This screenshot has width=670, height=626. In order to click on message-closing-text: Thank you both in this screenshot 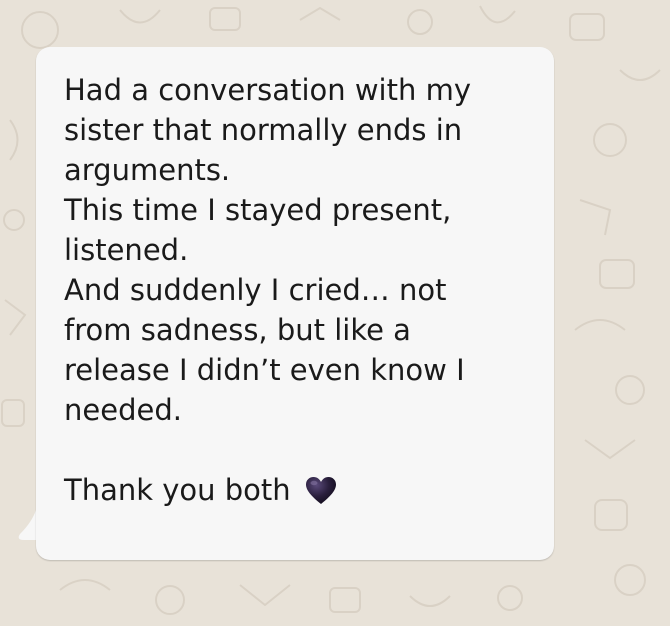, I will do `click(177, 490)`.